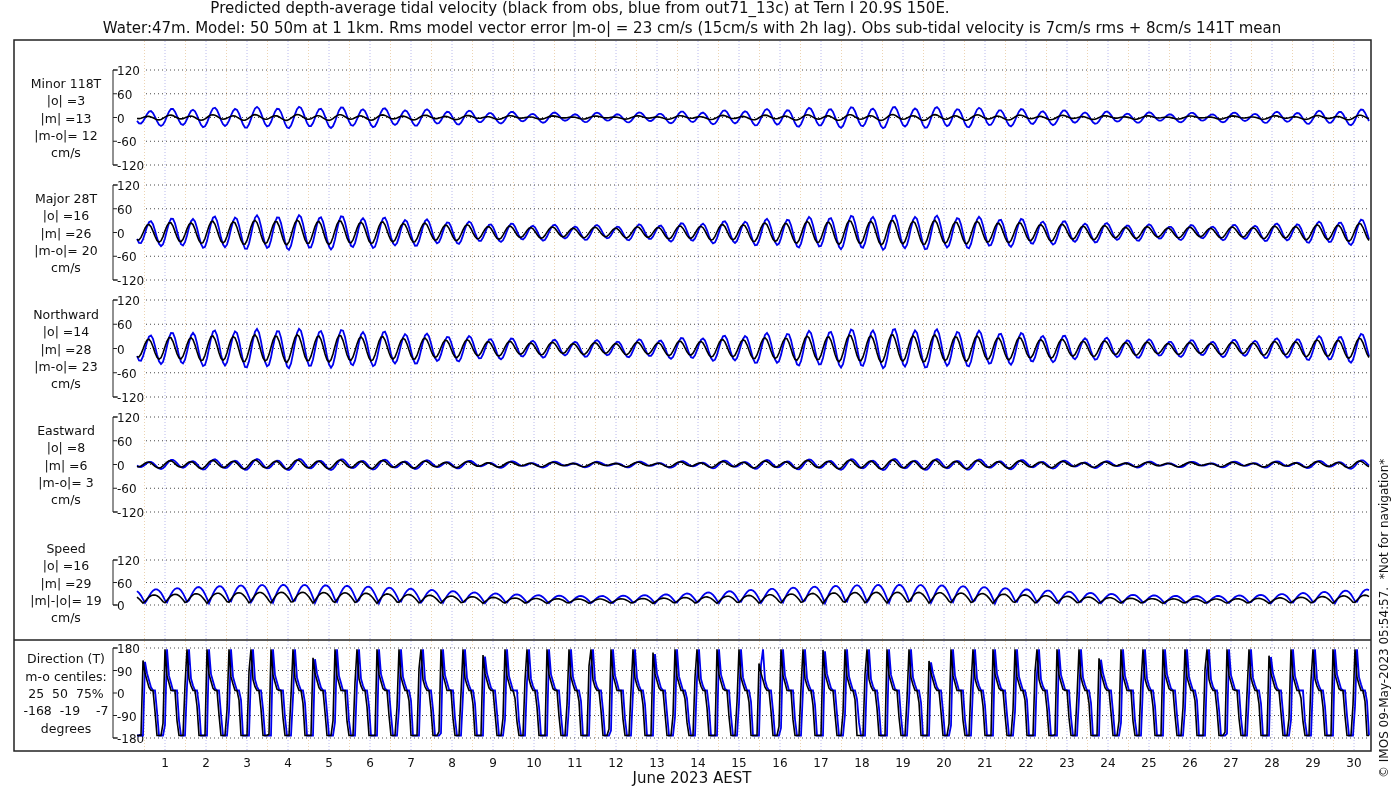 The width and height of the screenshot is (1400, 800). What do you see at coordinates (66, 198) in the screenshot?
I see `panel-label: Major 28T` at bounding box center [66, 198].